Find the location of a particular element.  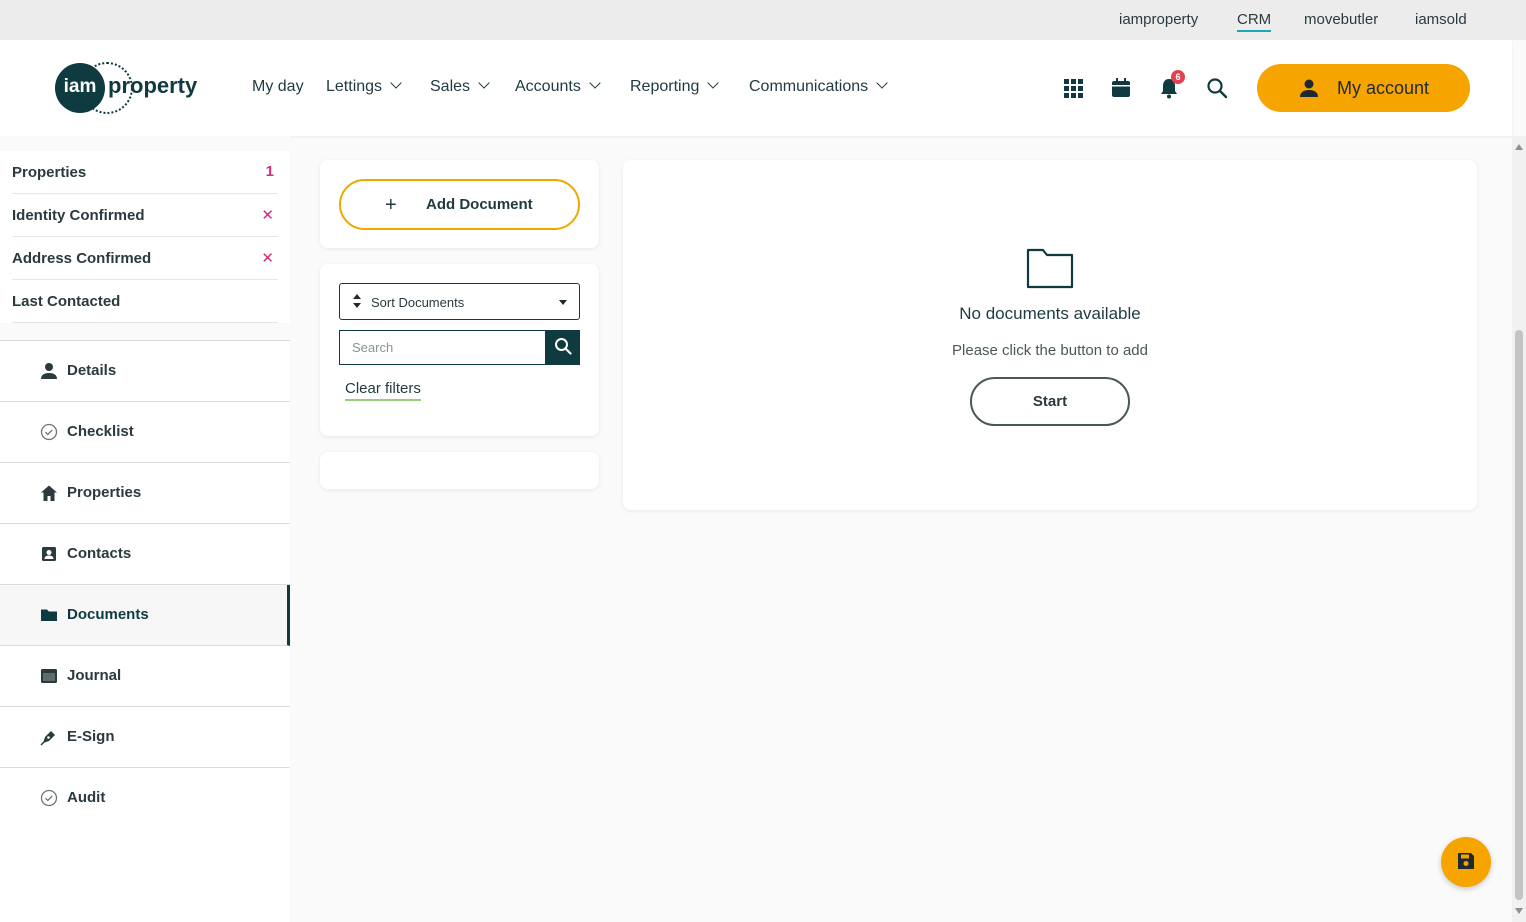

clear-filters-link: Clear filters is located at coordinates (383, 390).